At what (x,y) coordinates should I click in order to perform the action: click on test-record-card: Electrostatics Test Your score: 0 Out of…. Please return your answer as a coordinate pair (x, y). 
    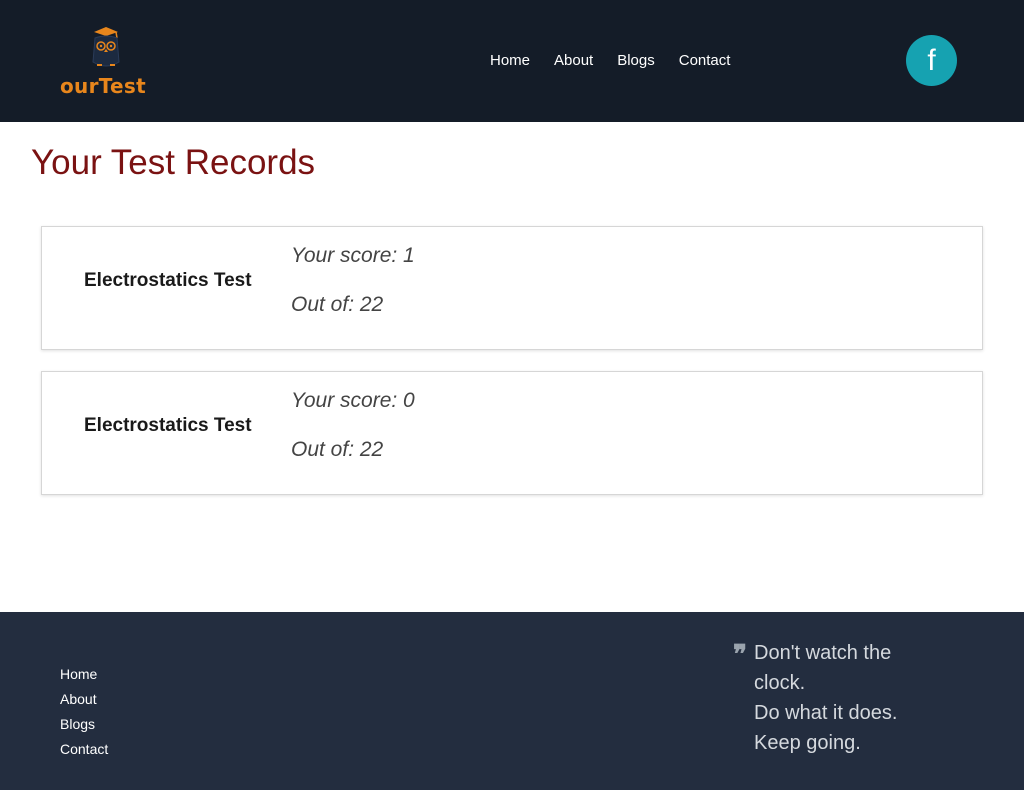
    Looking at the image, I should click on (512, 433).